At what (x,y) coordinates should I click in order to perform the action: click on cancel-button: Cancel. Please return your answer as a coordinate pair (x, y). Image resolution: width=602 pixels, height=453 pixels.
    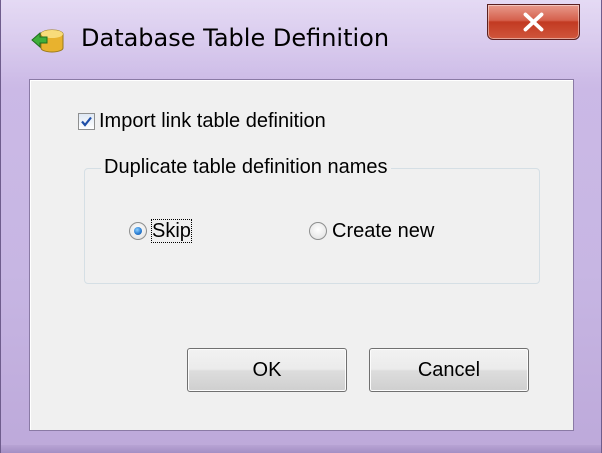
    Looking at the image, I should click on (449, 370).